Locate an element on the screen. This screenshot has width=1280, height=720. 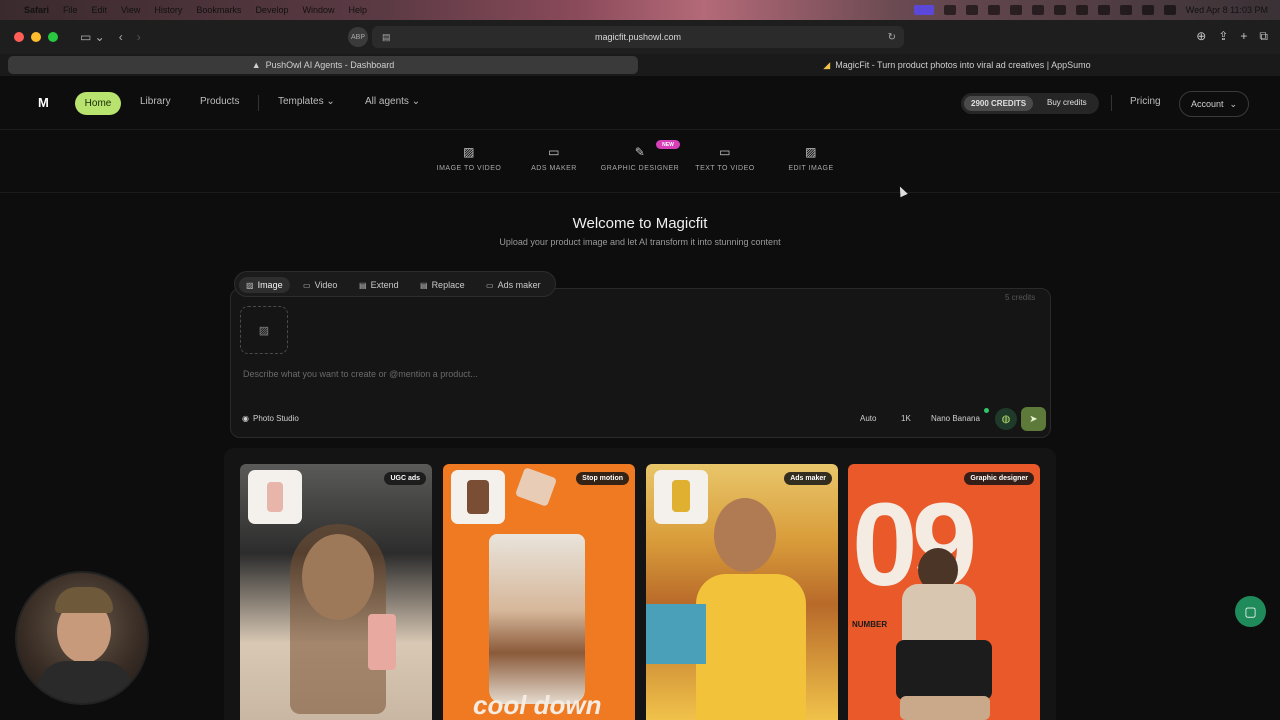
back-icon: ‹ is located at coordinates (121, 37).